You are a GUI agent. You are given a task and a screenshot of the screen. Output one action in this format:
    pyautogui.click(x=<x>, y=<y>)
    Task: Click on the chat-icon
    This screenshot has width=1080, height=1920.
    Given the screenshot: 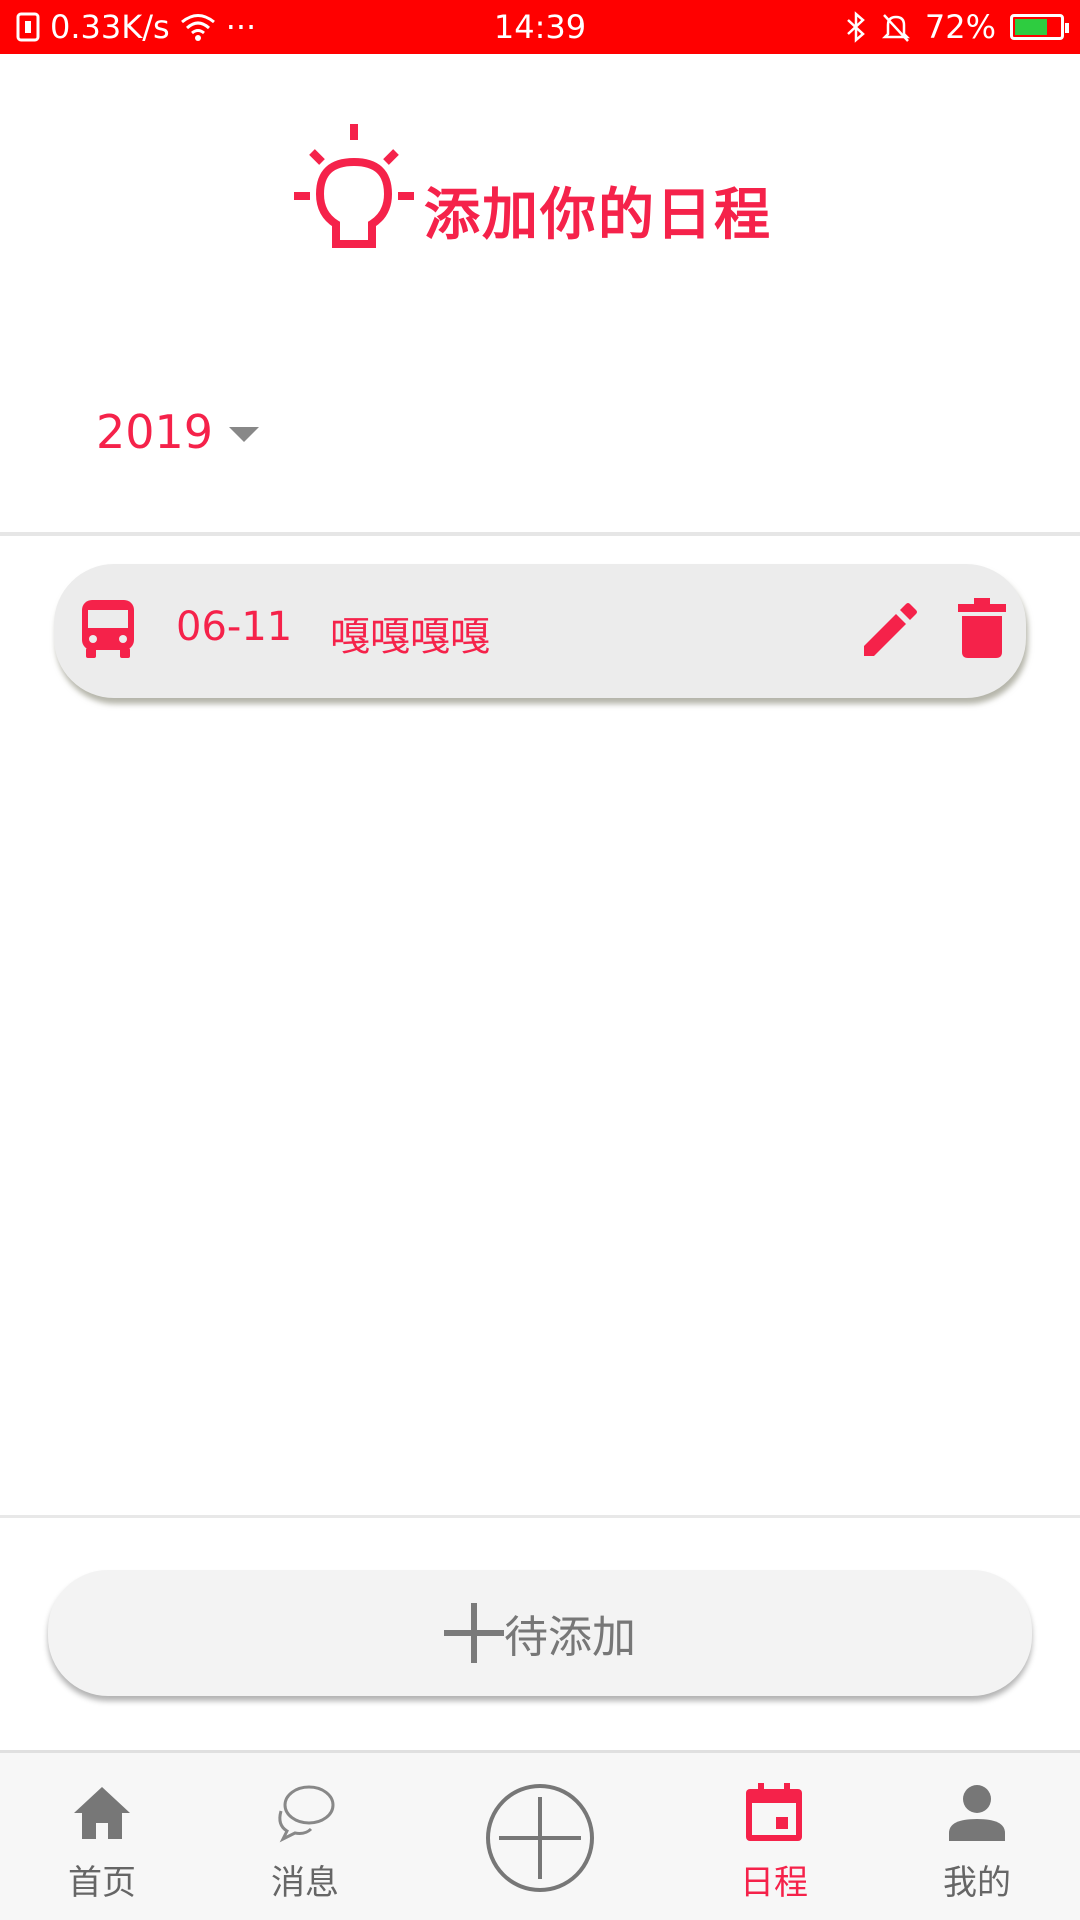 What is the action you would take?
    pyautogui.click(x=306, y=1814)
    